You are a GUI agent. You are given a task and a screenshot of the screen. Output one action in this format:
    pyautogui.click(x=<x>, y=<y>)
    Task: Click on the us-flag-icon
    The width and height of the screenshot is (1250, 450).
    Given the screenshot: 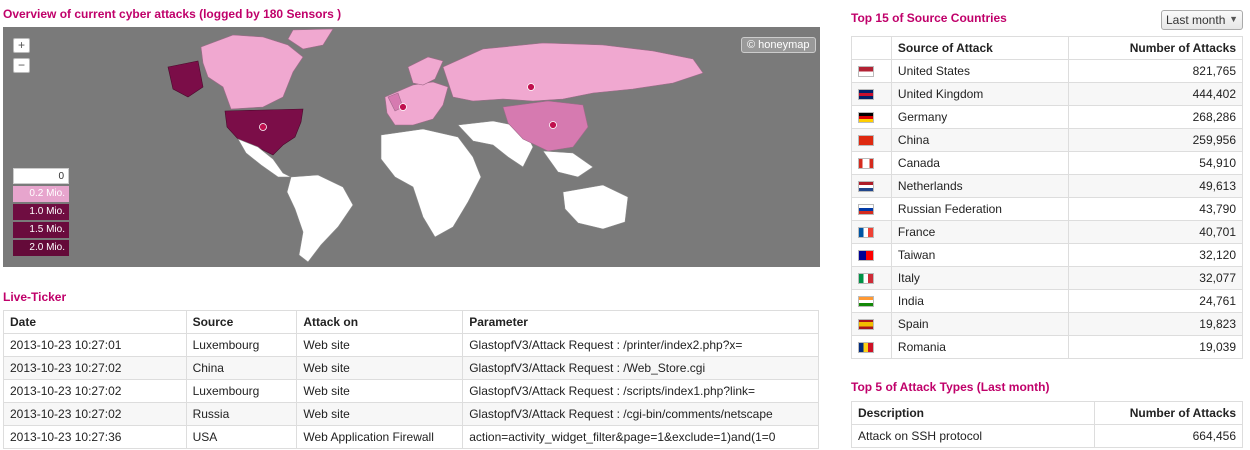 What is the action you would take?
    pyautogui.click(x=866, y=72)
    